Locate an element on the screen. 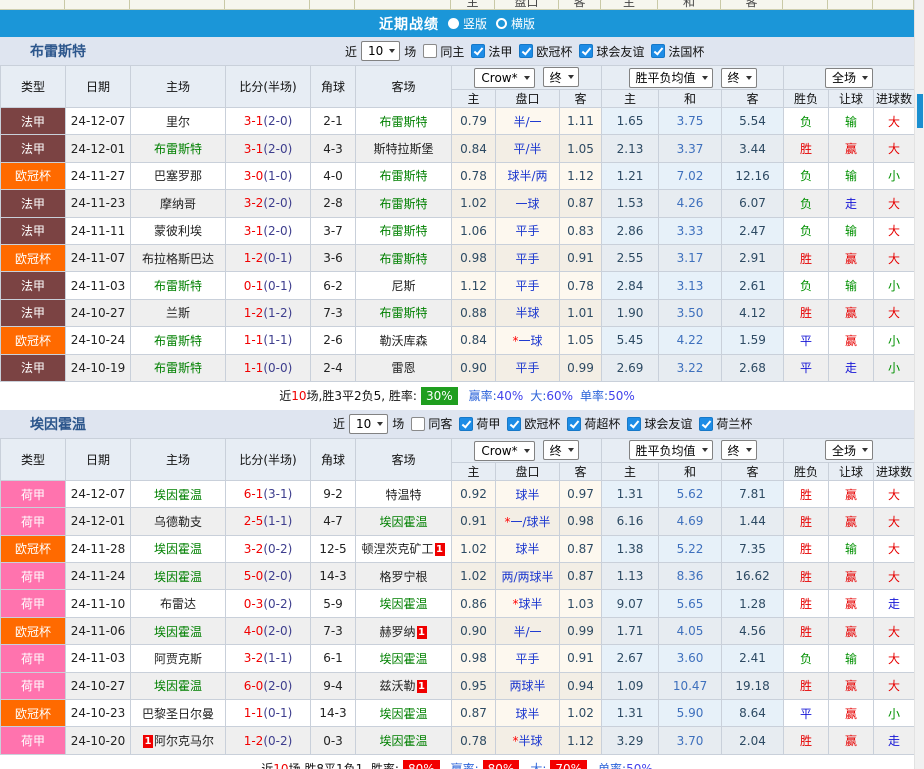 The height and width of the screenshot is (769, 924). avg-away-cell: 8.64 is located at coordinates (753, 713).